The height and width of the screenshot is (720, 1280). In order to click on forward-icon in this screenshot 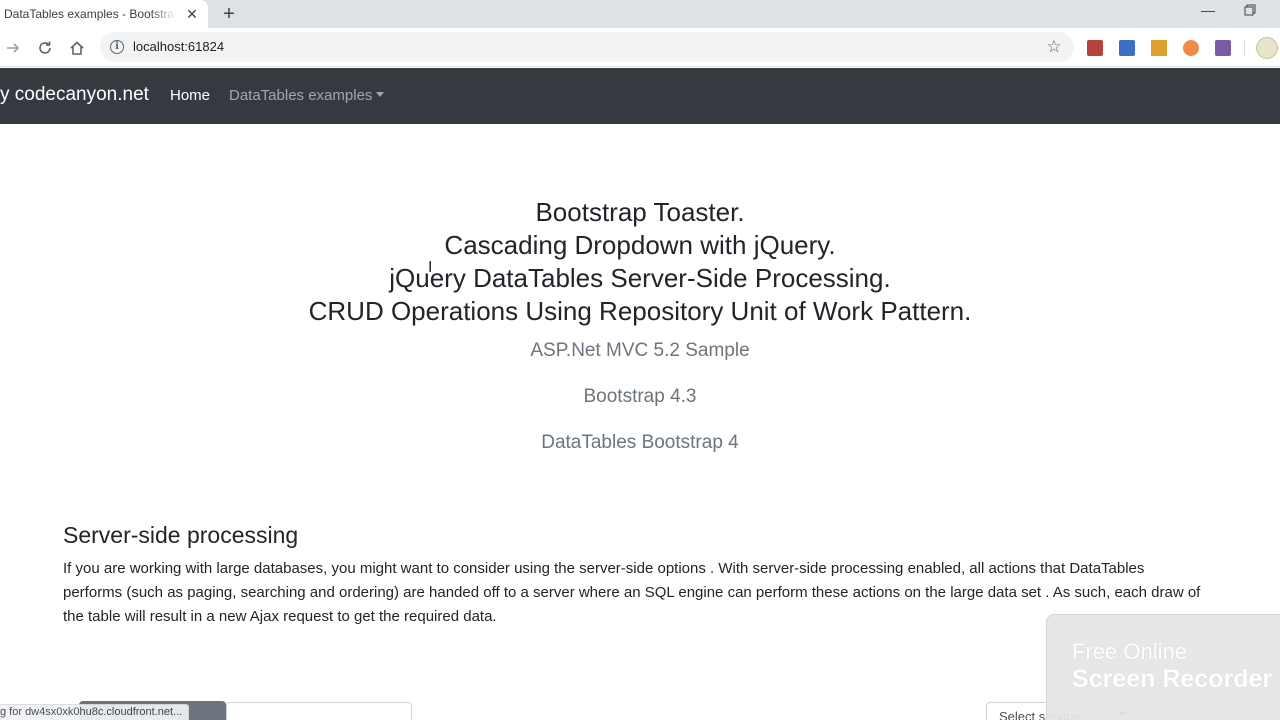, I will do `click(13, 48)`.